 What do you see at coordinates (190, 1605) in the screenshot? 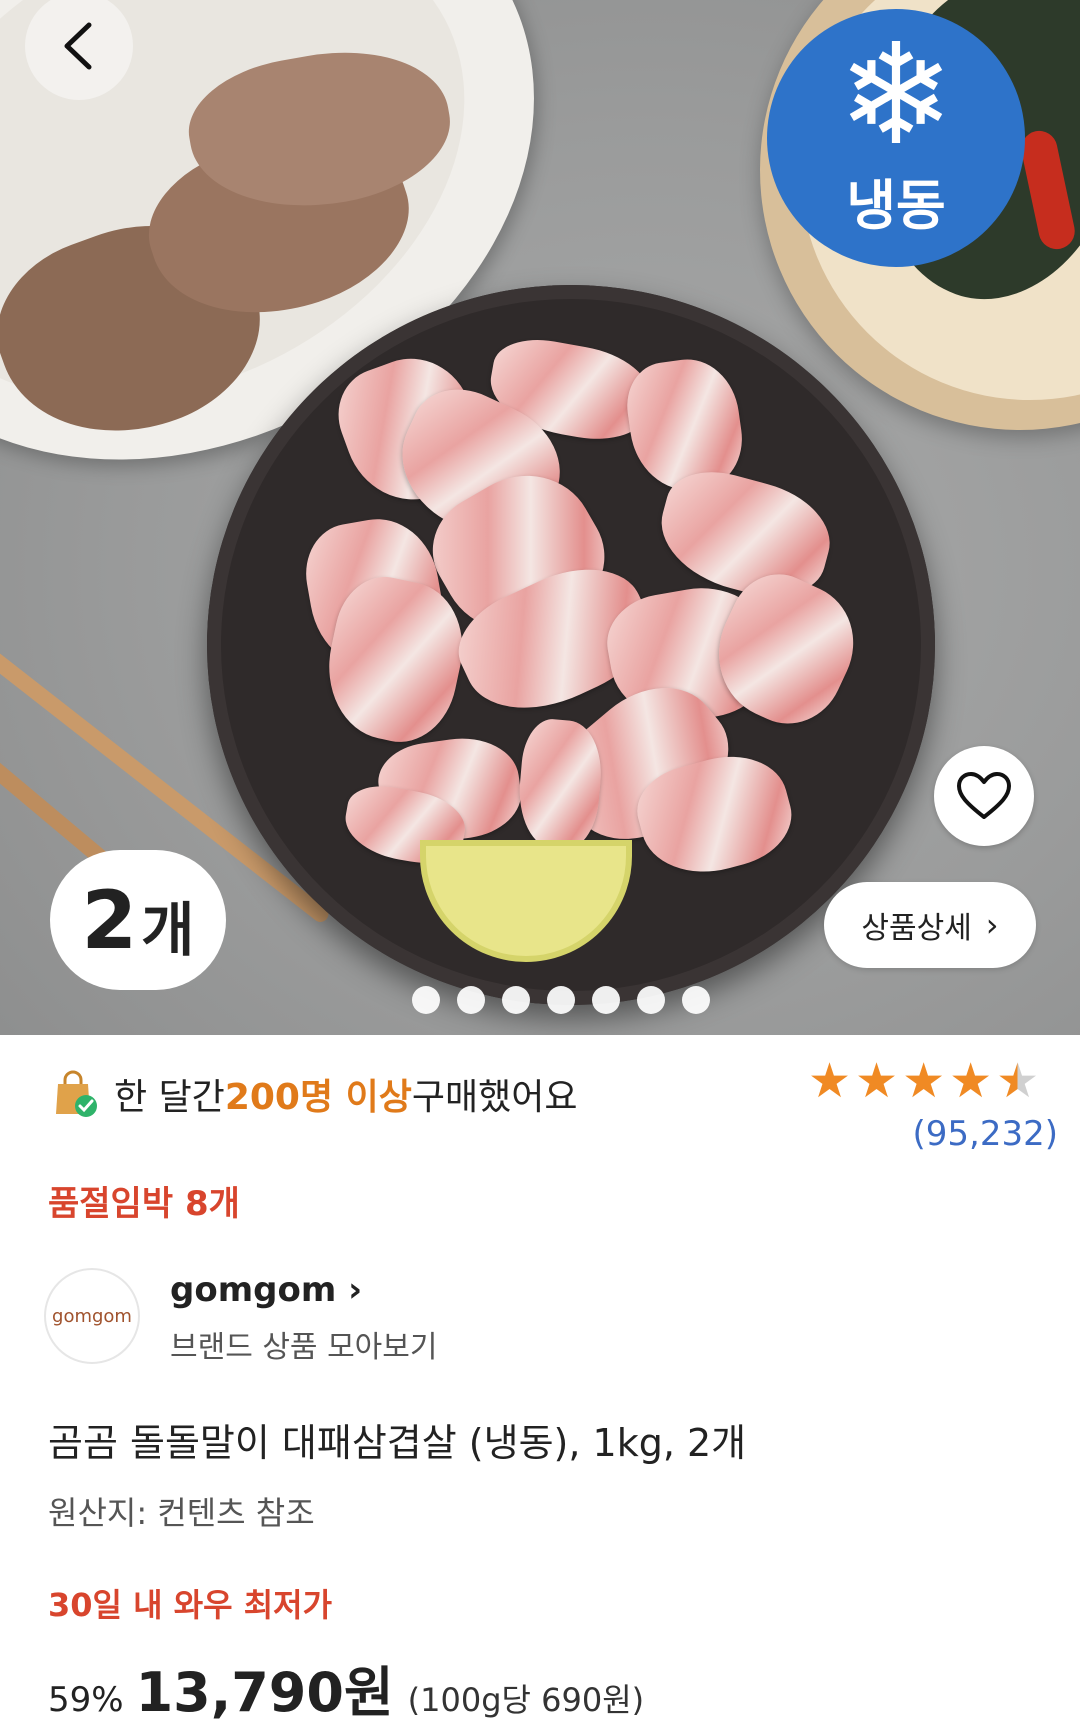
I see `lowest-price-label: 30일 내 와우 최저가` at bounding box center [190, 1605].